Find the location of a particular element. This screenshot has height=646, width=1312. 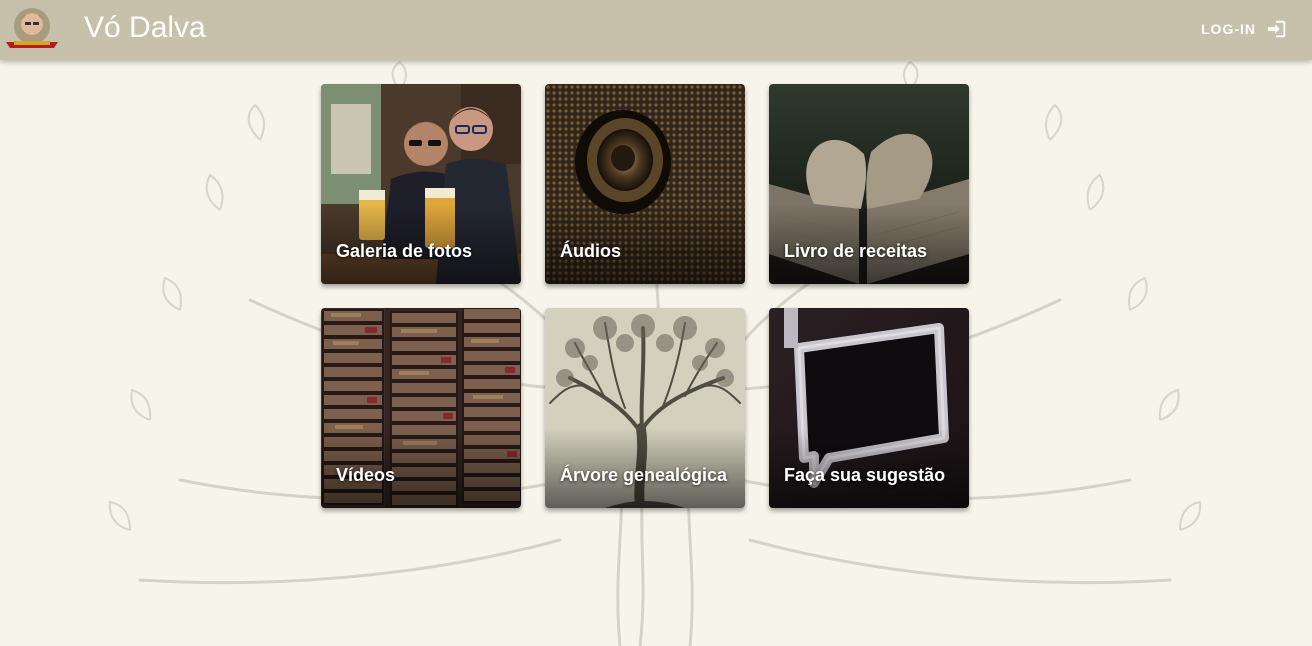

card-label: Vídeos is located at coordinates (366, 475).